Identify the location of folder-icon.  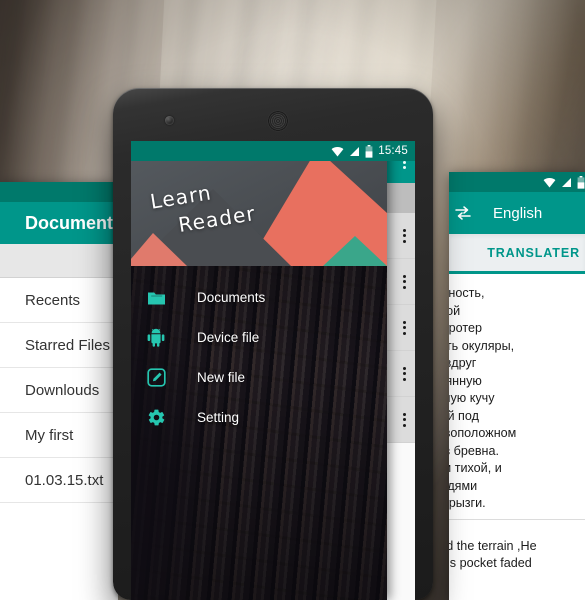
(156, 297).